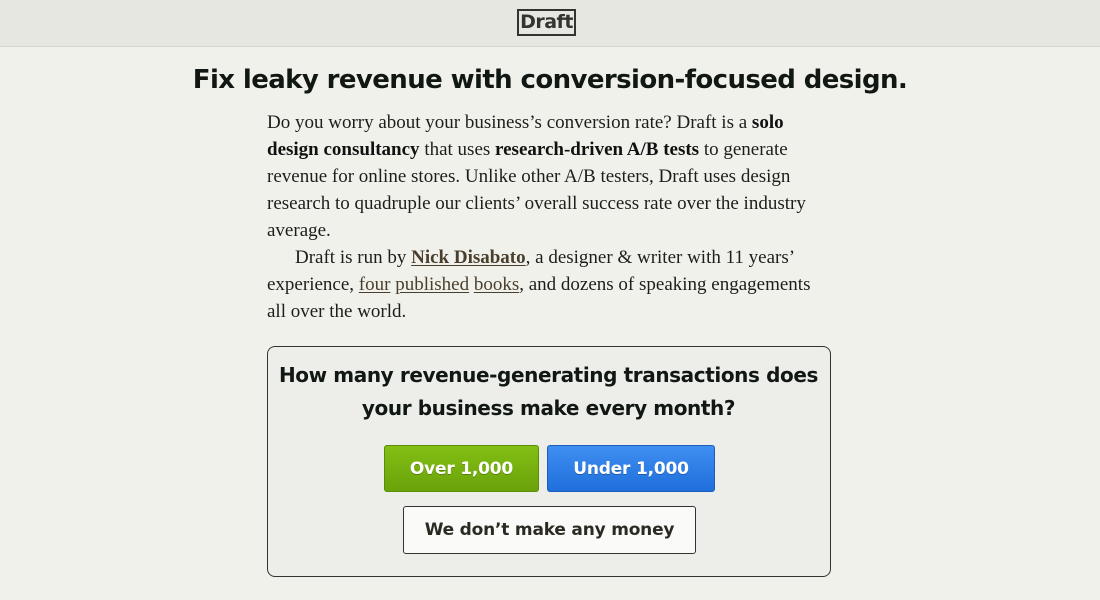 The width and height of the screenshot is (1100, 600). Describe the element at coordinates (457, 149) in the screenshot. I see `intro-p1-text-2: that uses` at that location.